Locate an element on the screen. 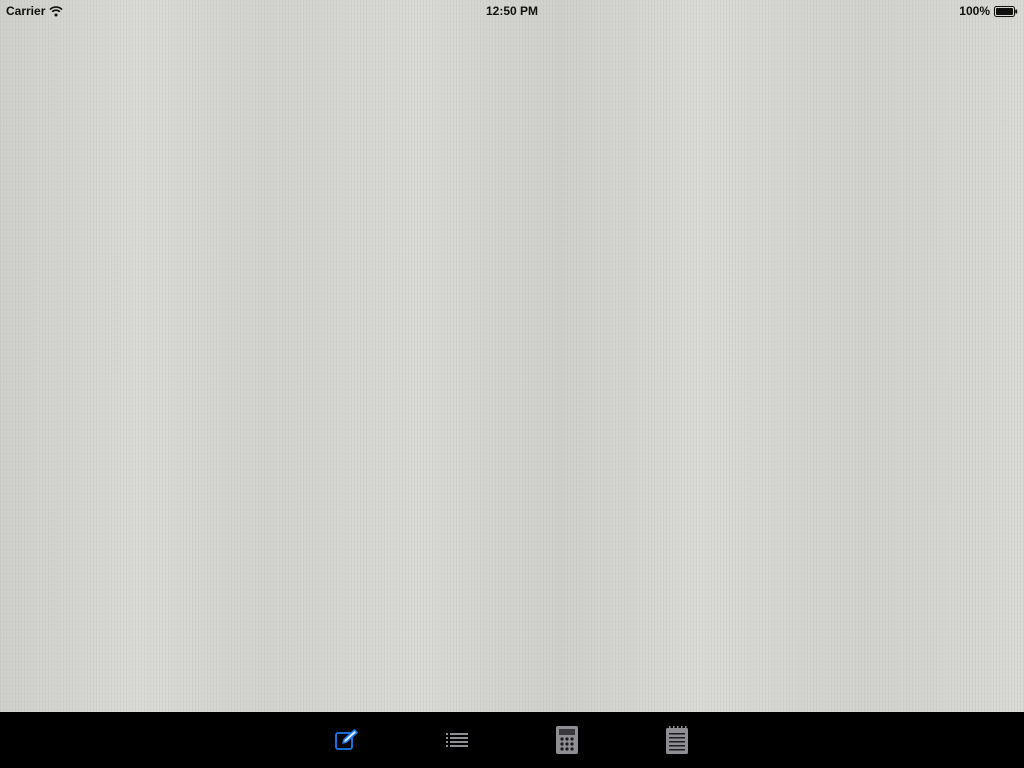 The width and height of the screenshot is (1024, 768). battery-icon is located at coordinates (1006, 11).